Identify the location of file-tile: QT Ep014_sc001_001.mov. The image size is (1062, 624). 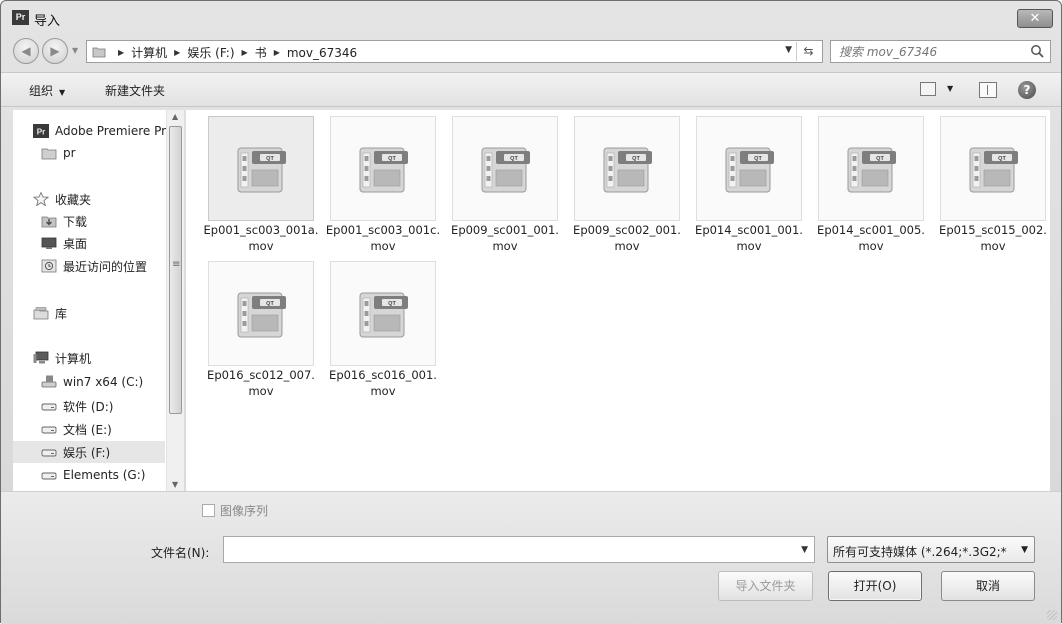
(748, 182).